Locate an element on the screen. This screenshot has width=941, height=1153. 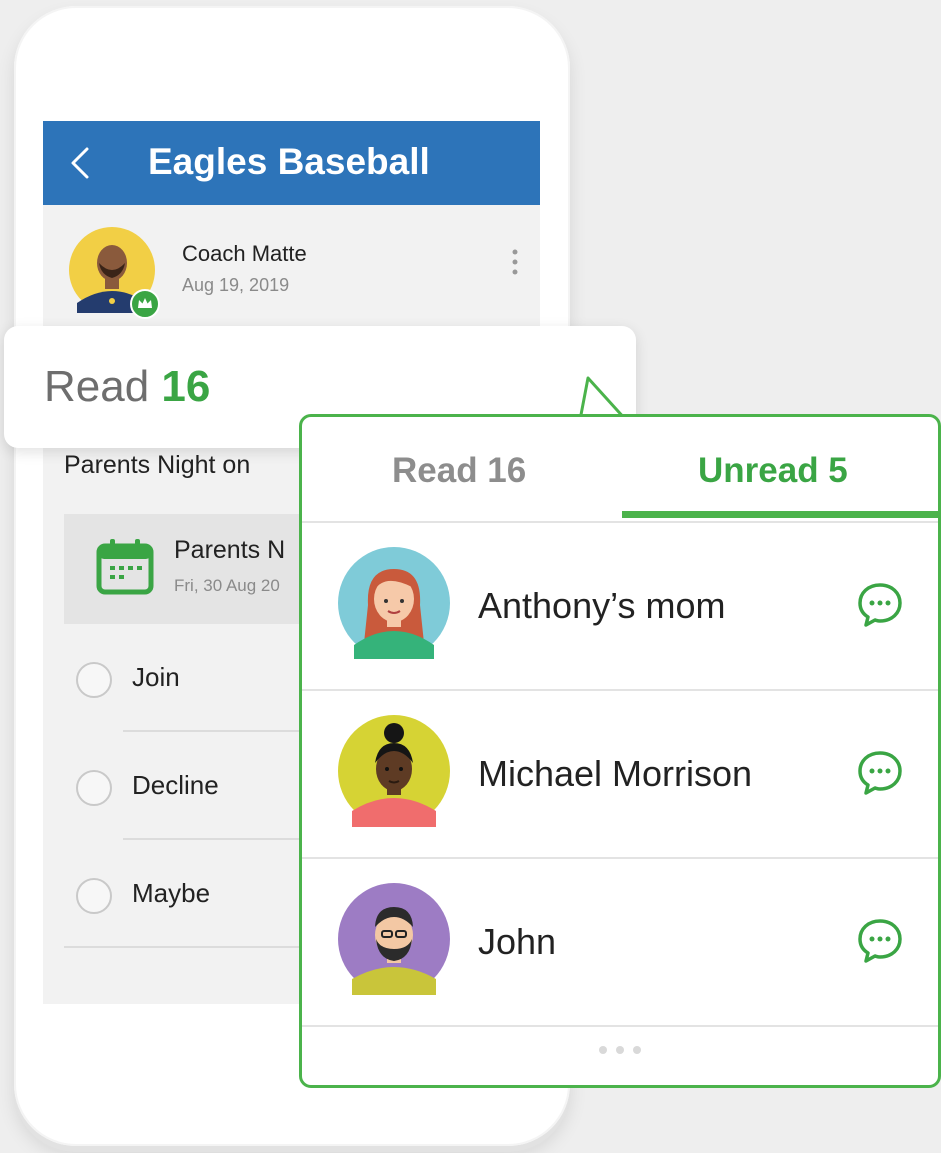
tab-read: Read 16 is located at coordinates (459, 471).